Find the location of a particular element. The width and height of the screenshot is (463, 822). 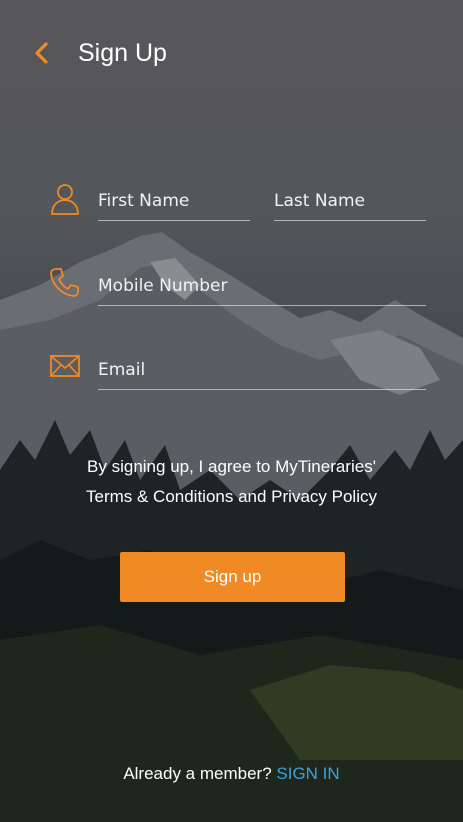

terms-line-2: Terms & Conditions and Privacy Policy is located at coordinates (231, 496).